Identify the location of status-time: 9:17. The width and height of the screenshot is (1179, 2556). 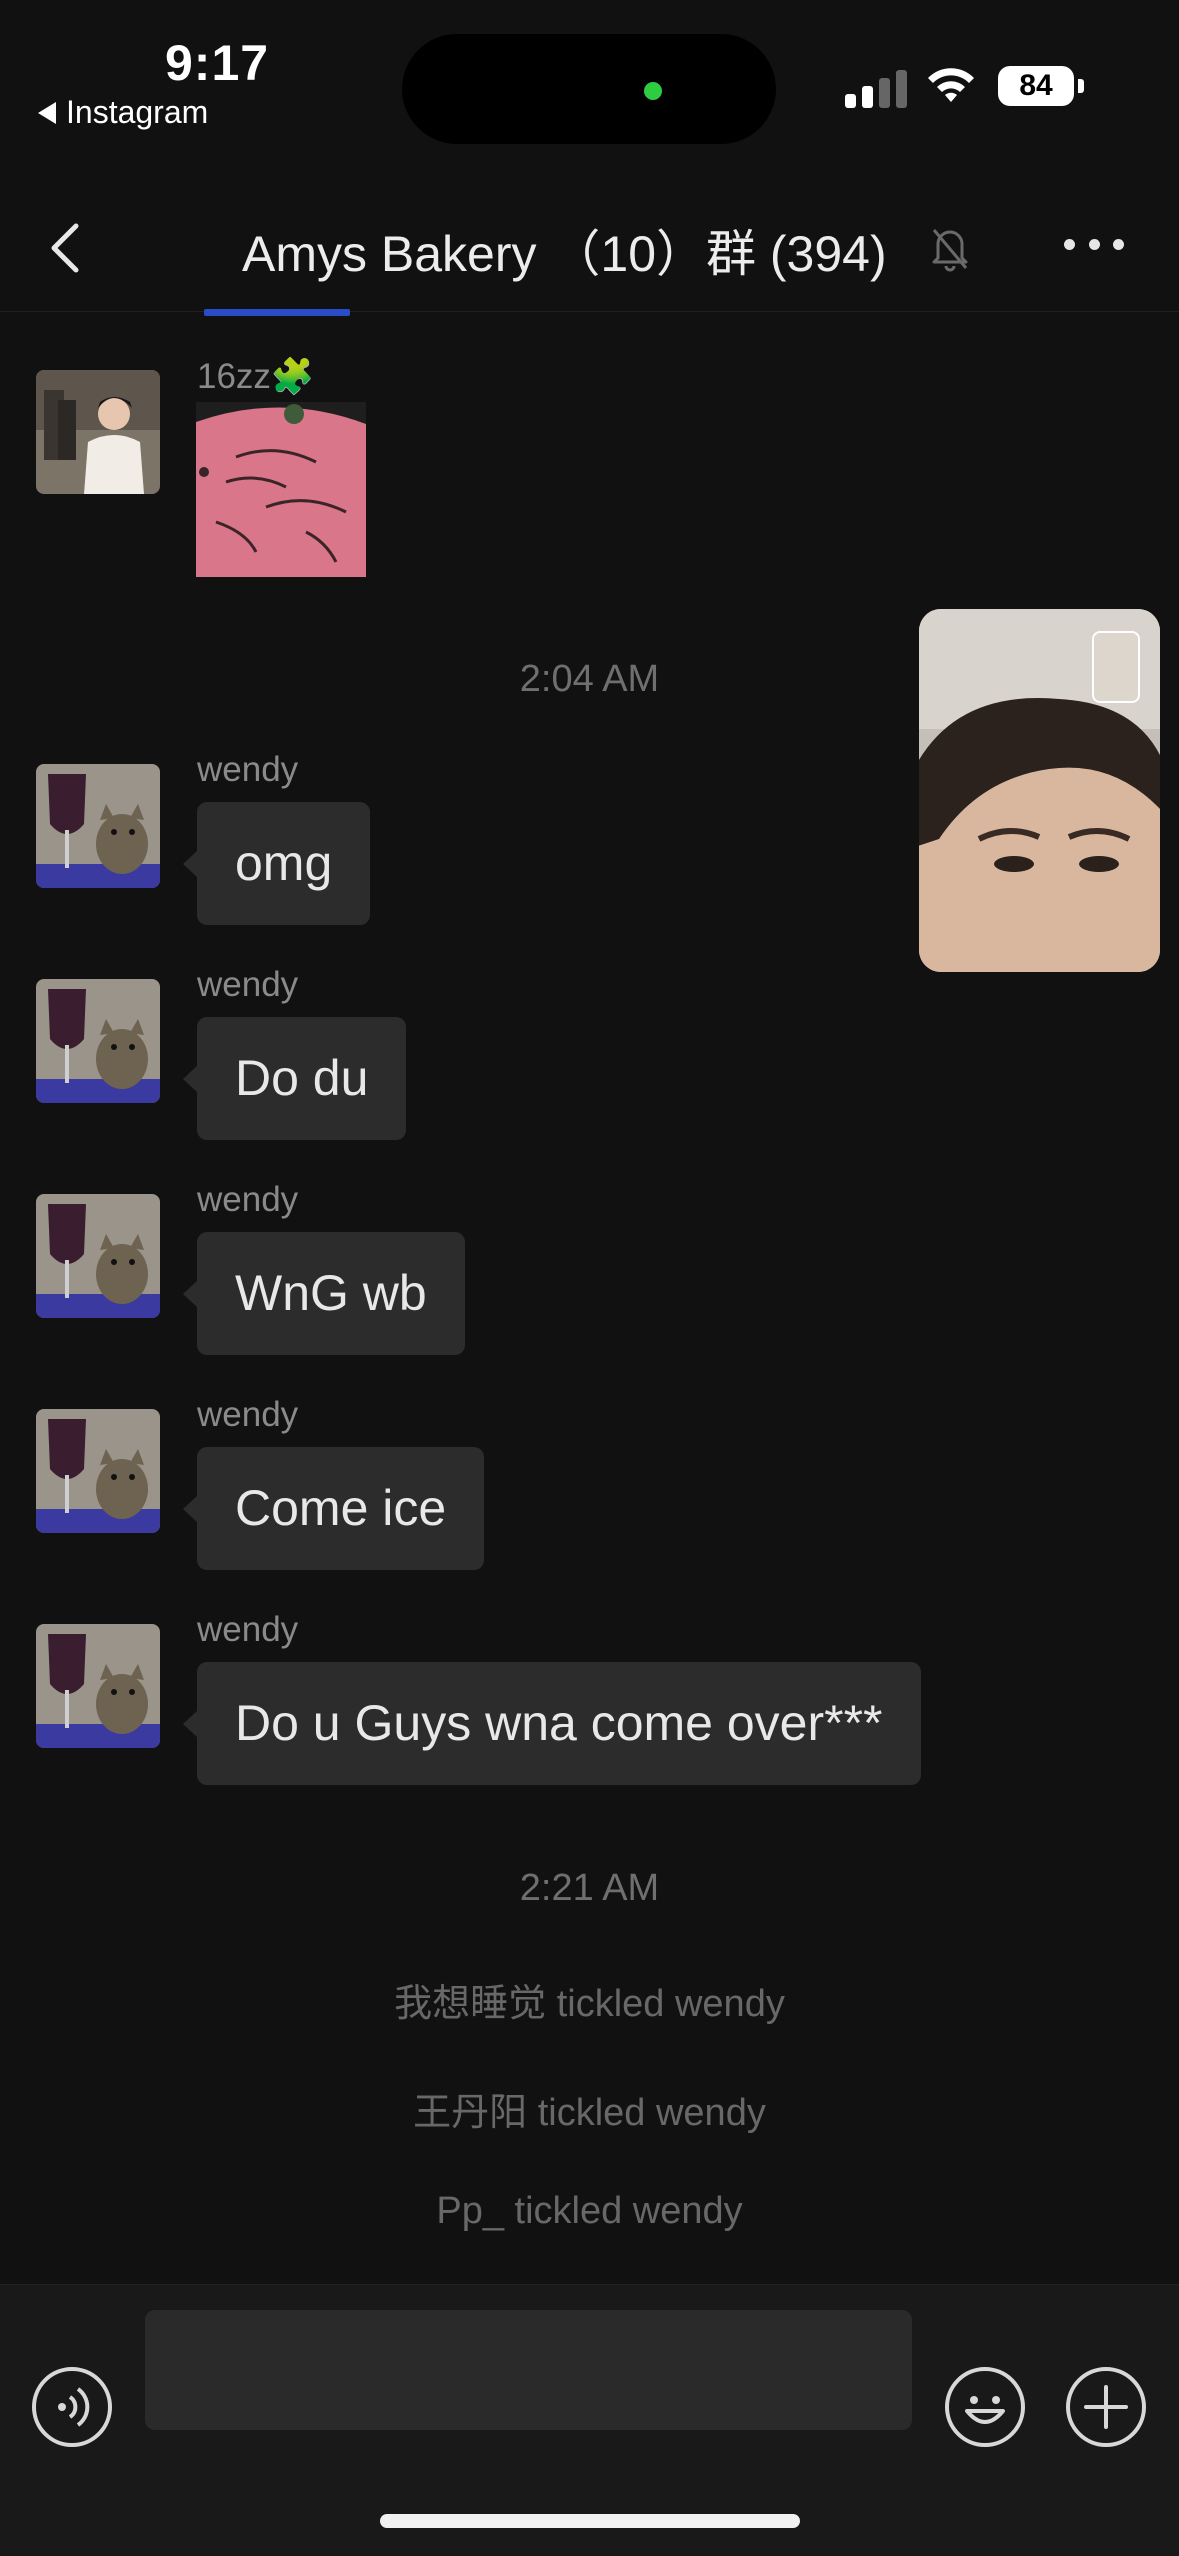
(217, 63).